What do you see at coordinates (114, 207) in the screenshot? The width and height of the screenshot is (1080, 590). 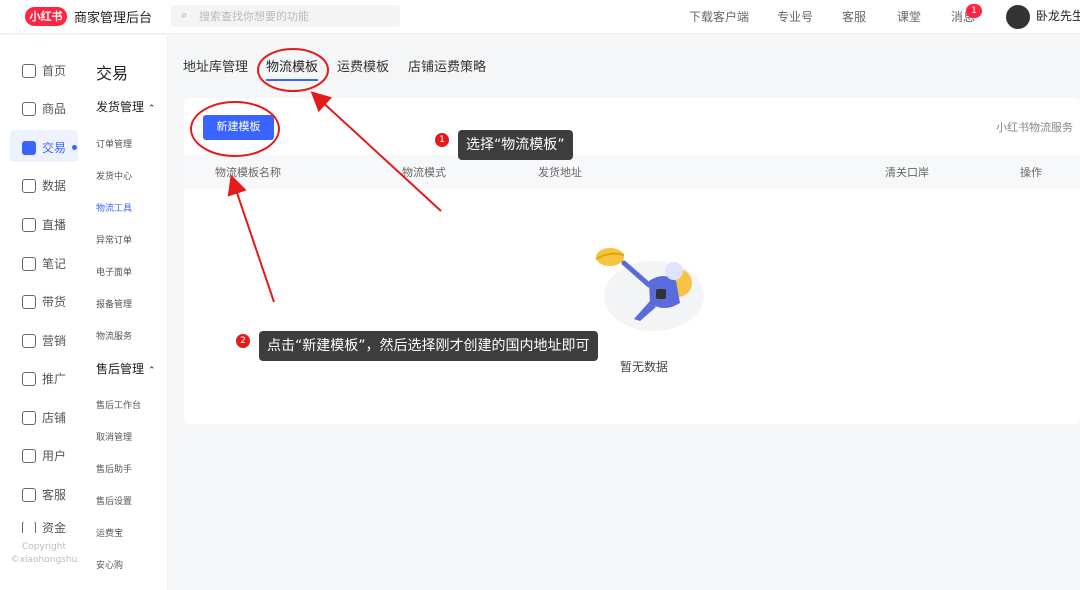 I see `subnav-item-logistics-tools: 物流工具` at bounding box center [114, 207].